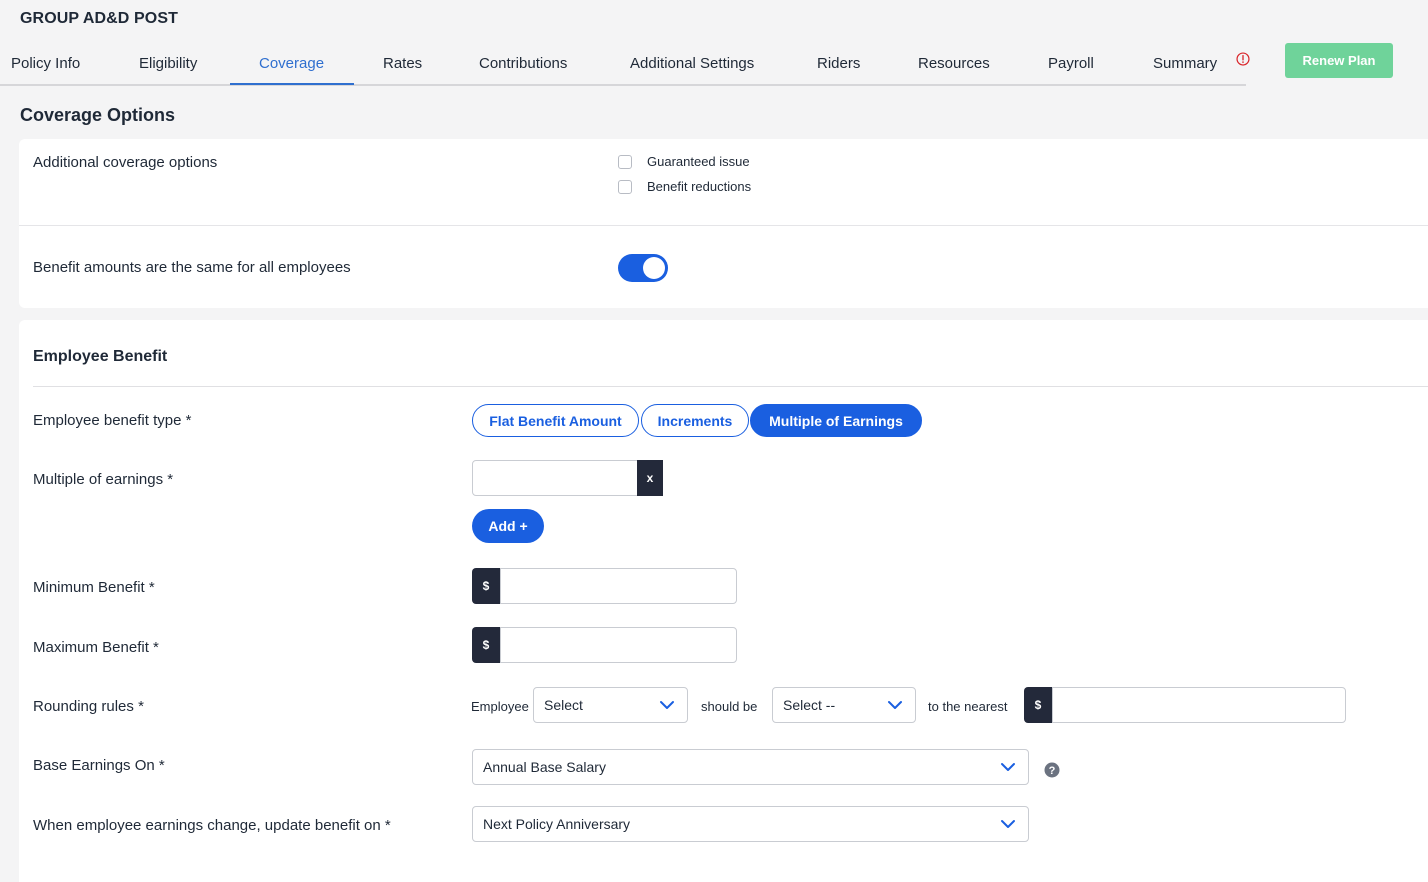  What do you see at coordinates (954, 63) in the screenshot?
I see `tab-resources: Resources` at bounding box center [954, 63].